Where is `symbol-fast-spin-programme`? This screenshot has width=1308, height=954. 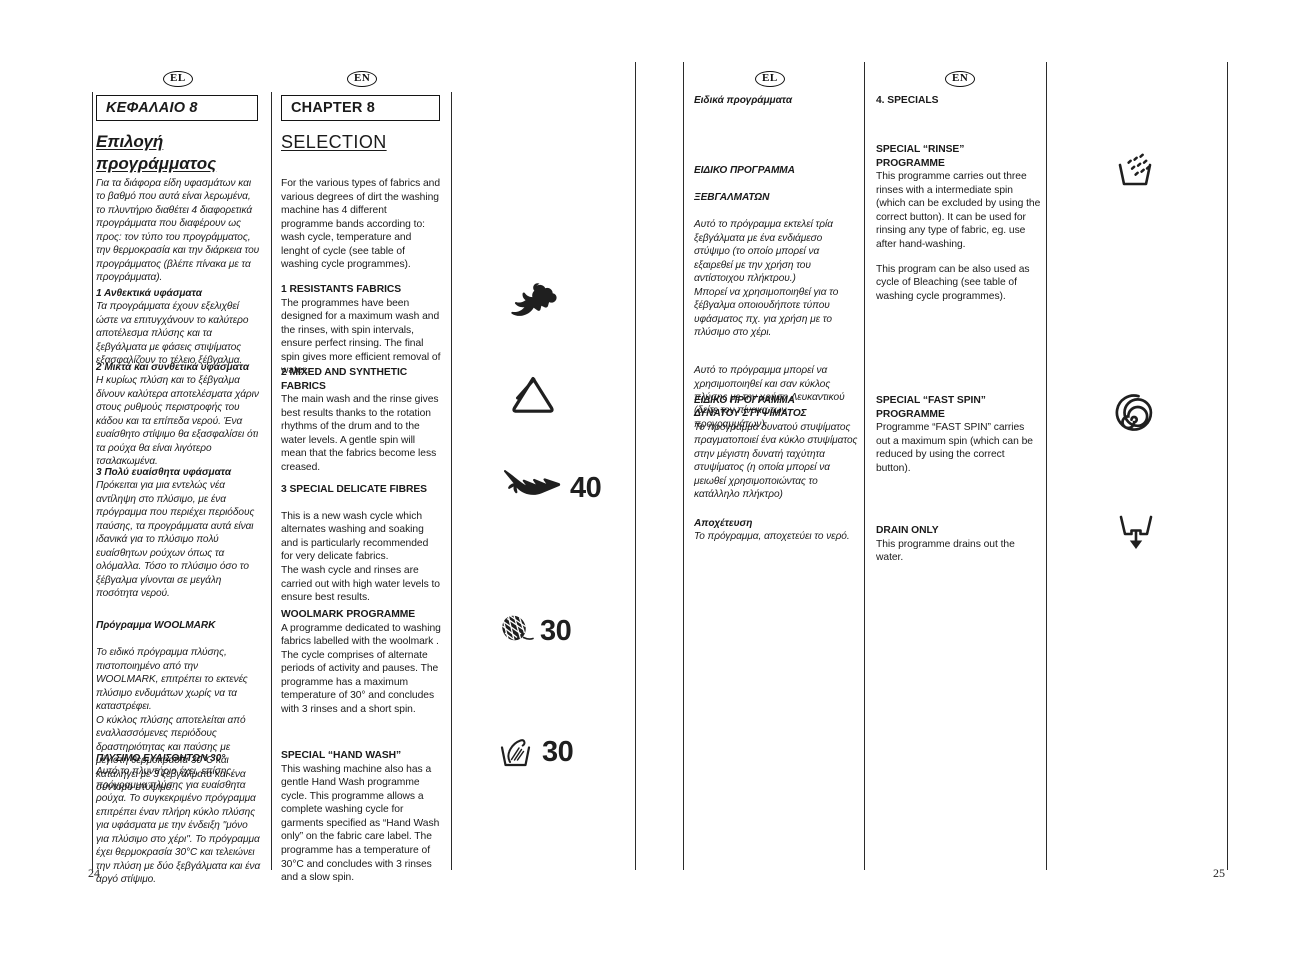
symbol-fast-spin-programme is located at coordinates (1135, 413).